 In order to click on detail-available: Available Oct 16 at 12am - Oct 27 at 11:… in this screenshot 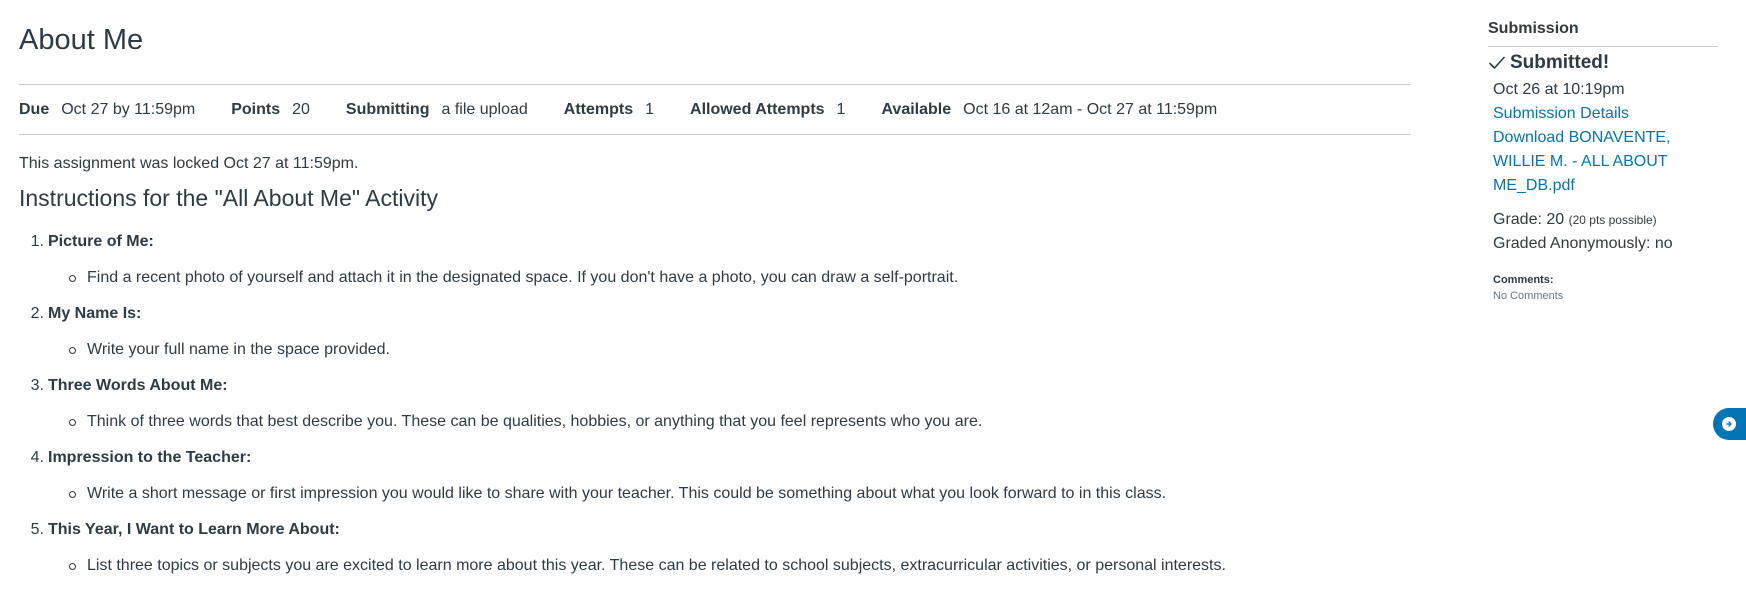, I will do `click(1049, 110)`.